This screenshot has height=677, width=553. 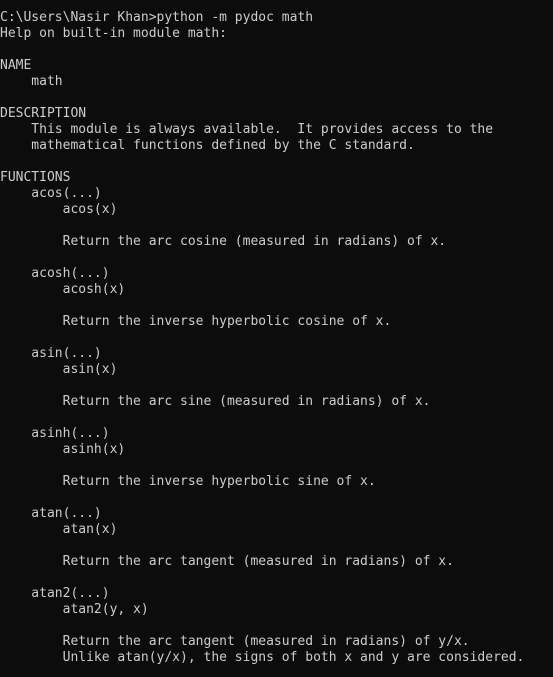 I want to click on command-prompt-line: C:\Users\Nasir Khan>python -m pydoc math, so click(x=157, y=17).